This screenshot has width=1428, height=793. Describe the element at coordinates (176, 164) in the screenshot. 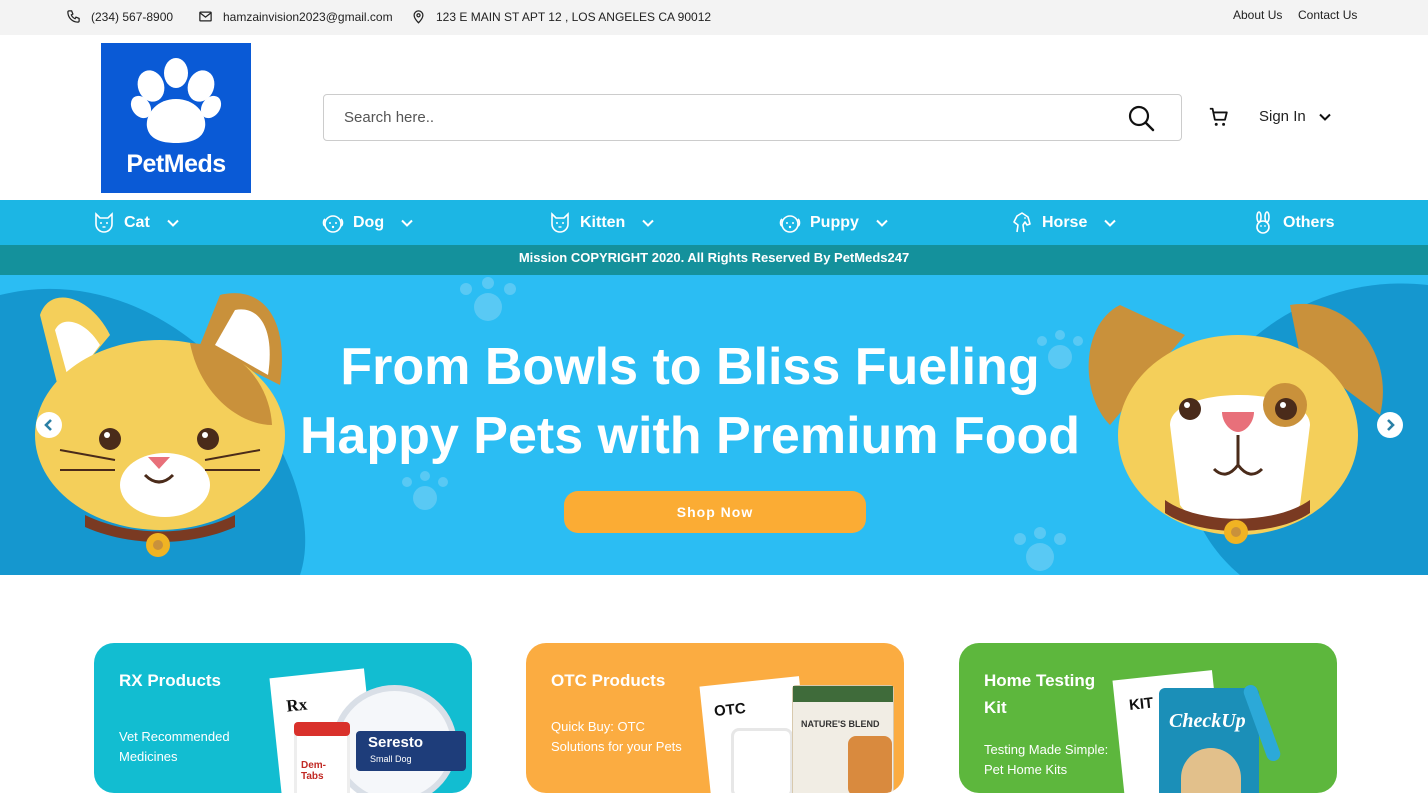

I see `logo-text: PetMeds` at that location.